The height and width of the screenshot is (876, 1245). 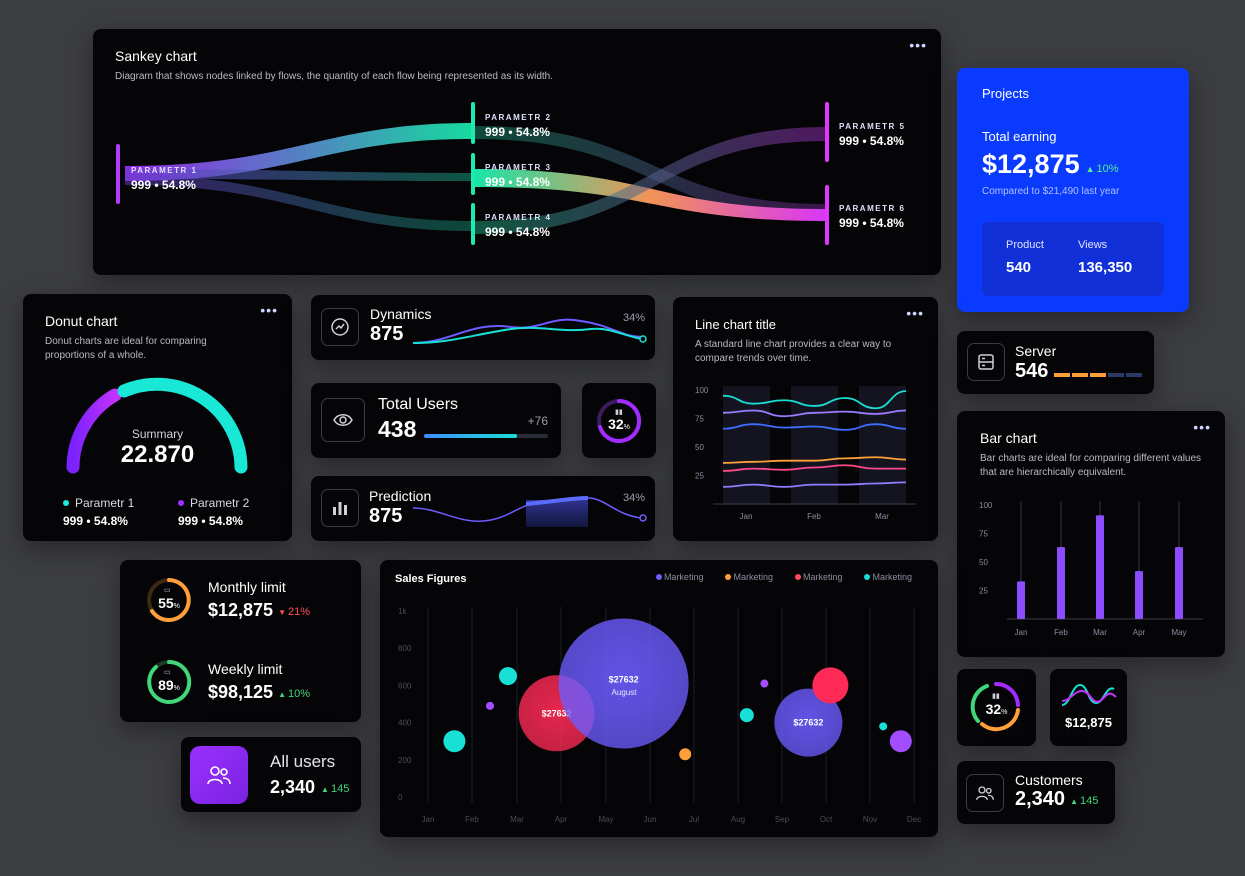 What do you see at coordinates (826, 819) in the screenshot?
I see `x-tick-label: Oct` at bounding box center [826, 819].